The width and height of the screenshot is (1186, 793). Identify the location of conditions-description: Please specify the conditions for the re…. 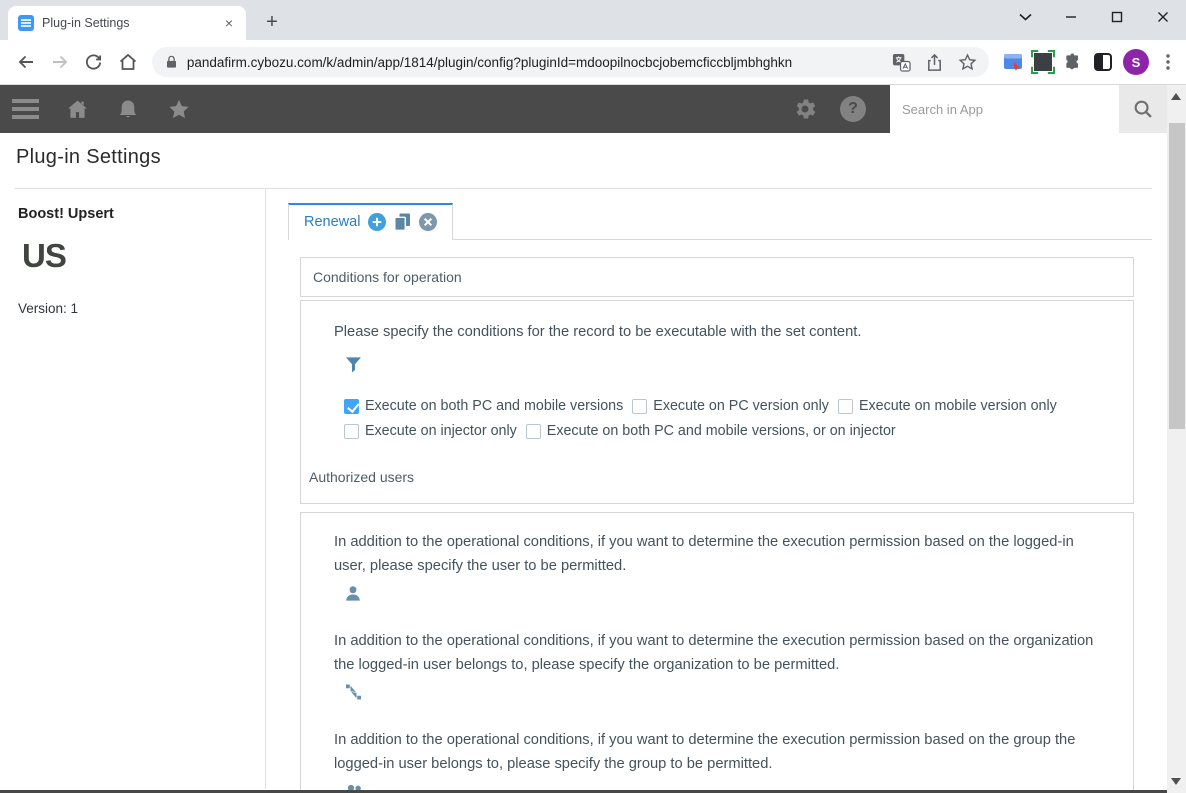
(598, 332).